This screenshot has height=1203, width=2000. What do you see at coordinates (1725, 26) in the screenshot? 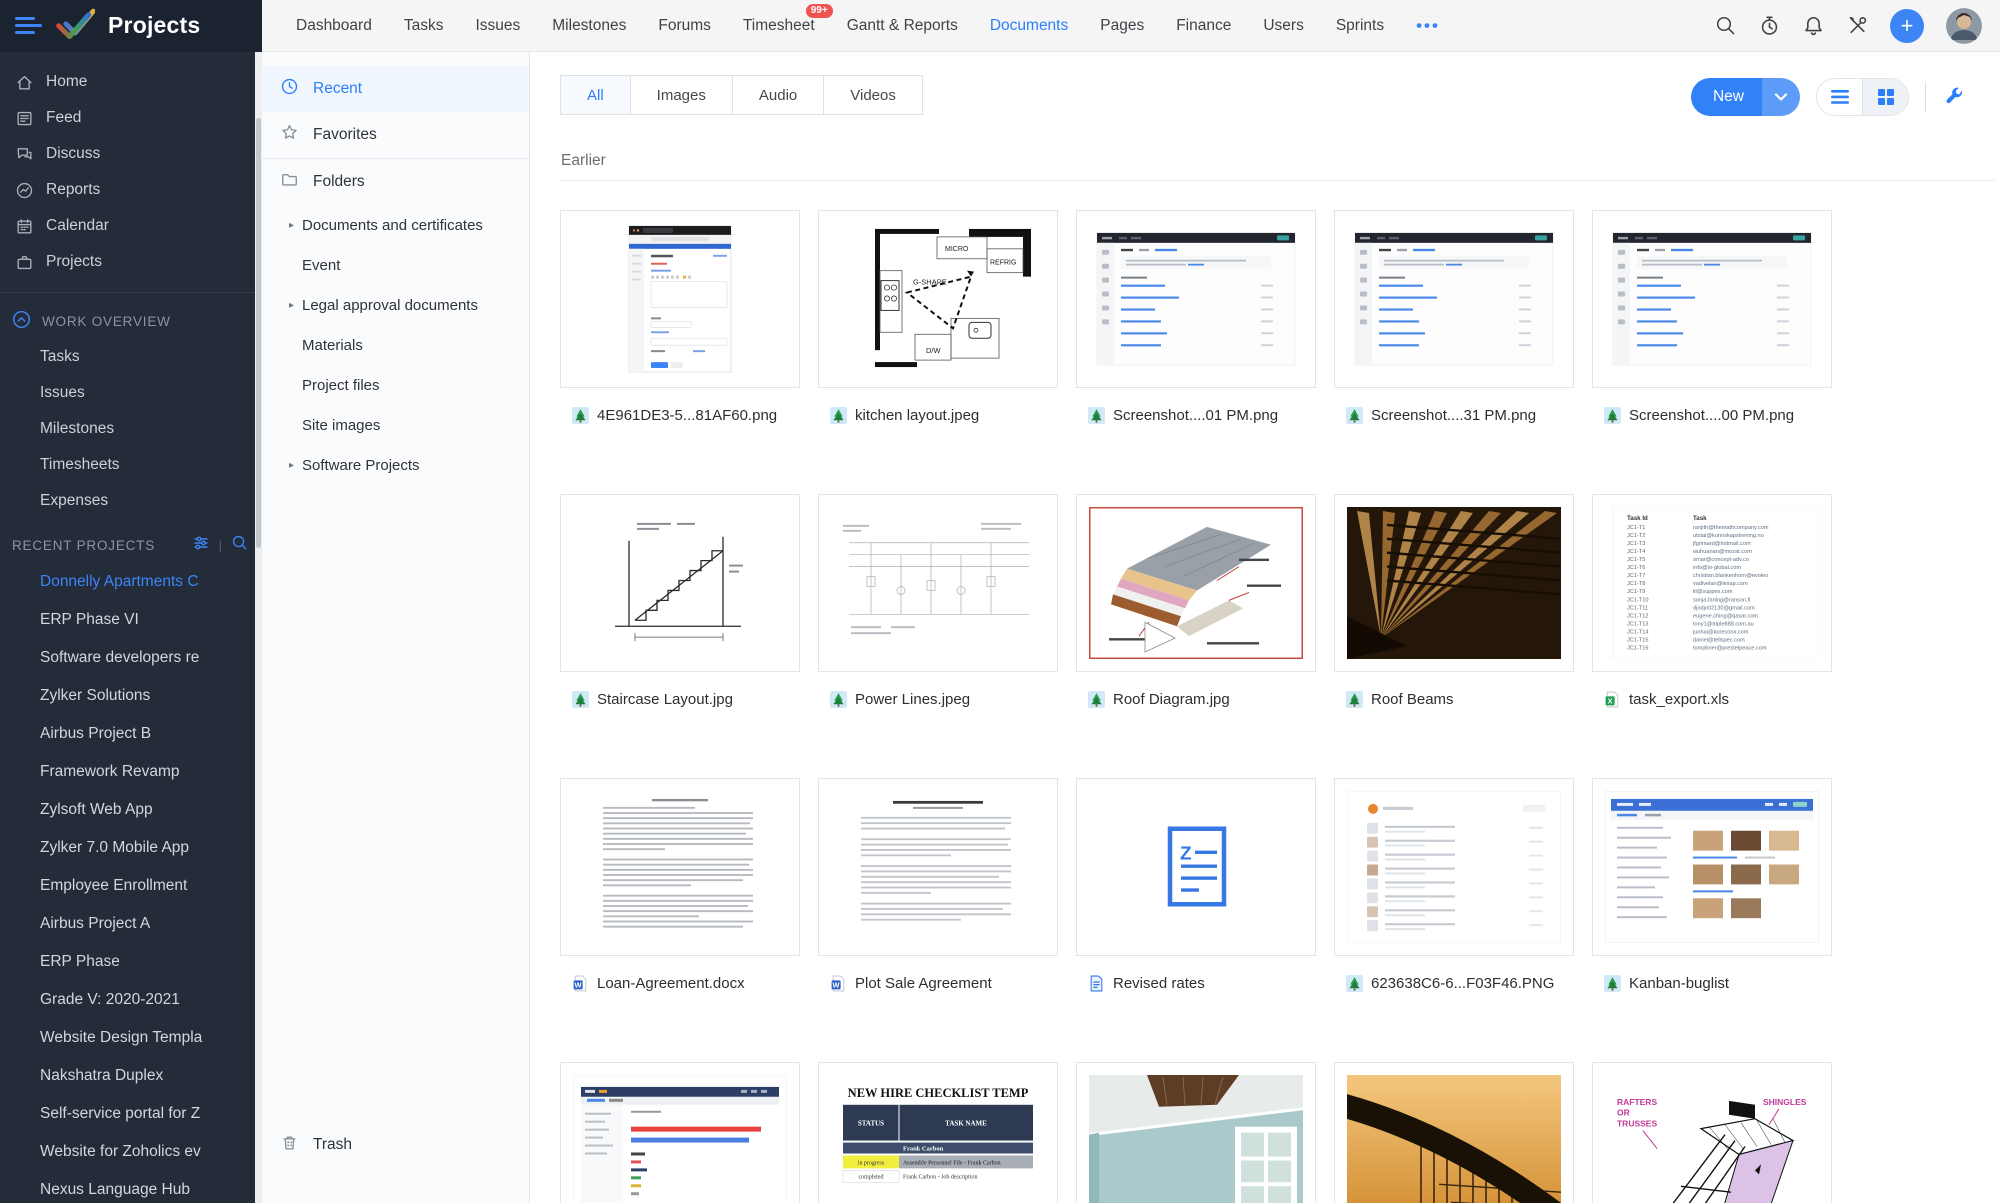
I see `search-icon` at bounding box center [1725, 26].